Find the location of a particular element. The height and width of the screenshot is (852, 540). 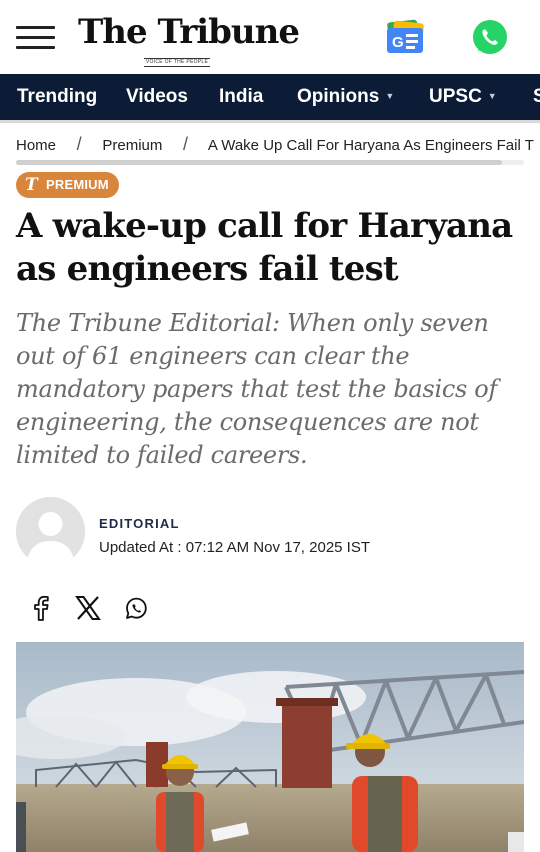

whatsapp-header-icon is located at coordinates (490, 37).